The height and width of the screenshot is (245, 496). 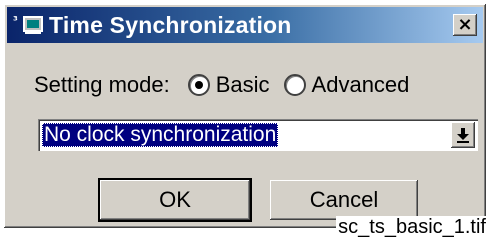 I want to click on radio-basic: Basic, so click(x=228, y=85).